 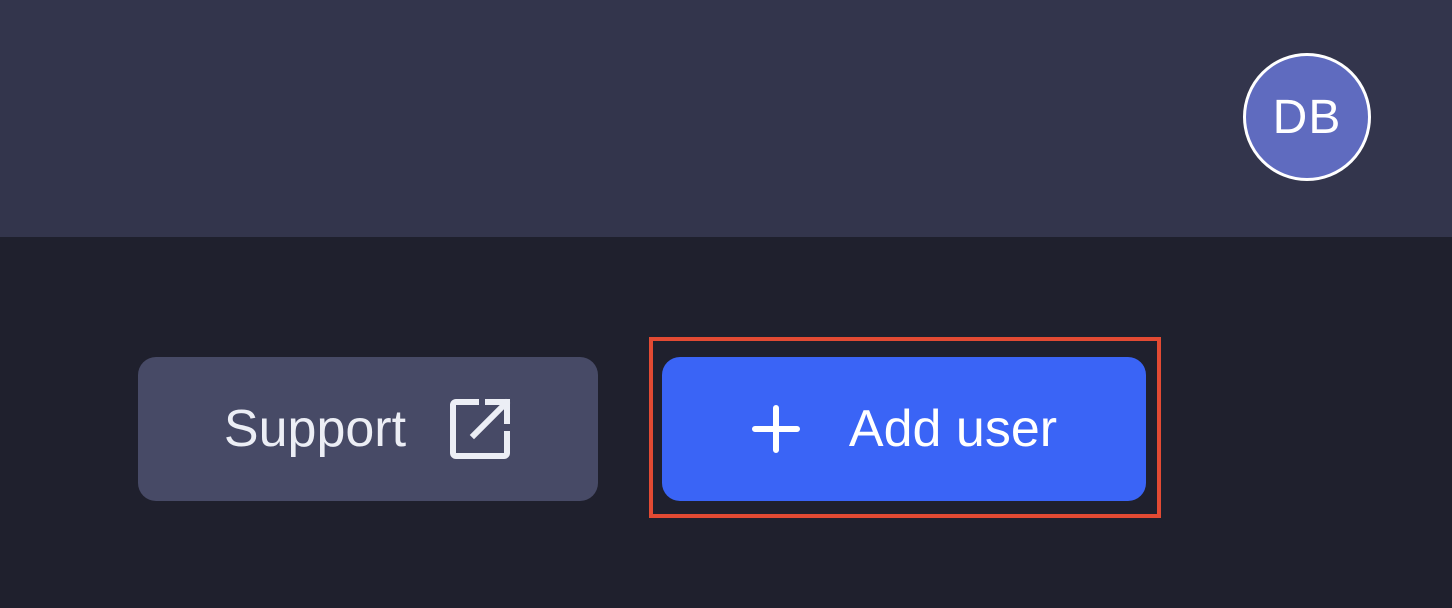 What do you see at coordinates (776, 429) in the screenshot?
I see `plus-icon` at bounding box center [776, 429].